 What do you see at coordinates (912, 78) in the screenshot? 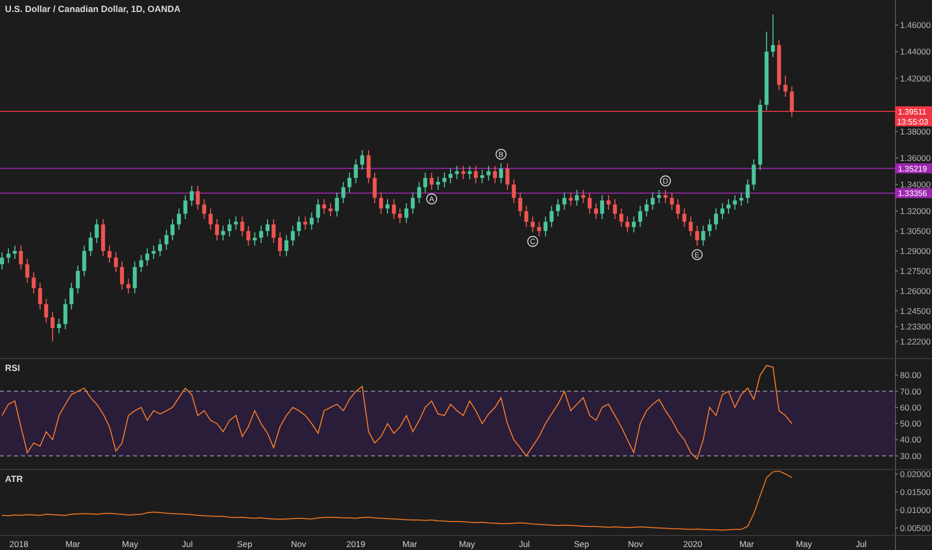
I see `axis-label: 1.42000` at bounding box center [912, 78].